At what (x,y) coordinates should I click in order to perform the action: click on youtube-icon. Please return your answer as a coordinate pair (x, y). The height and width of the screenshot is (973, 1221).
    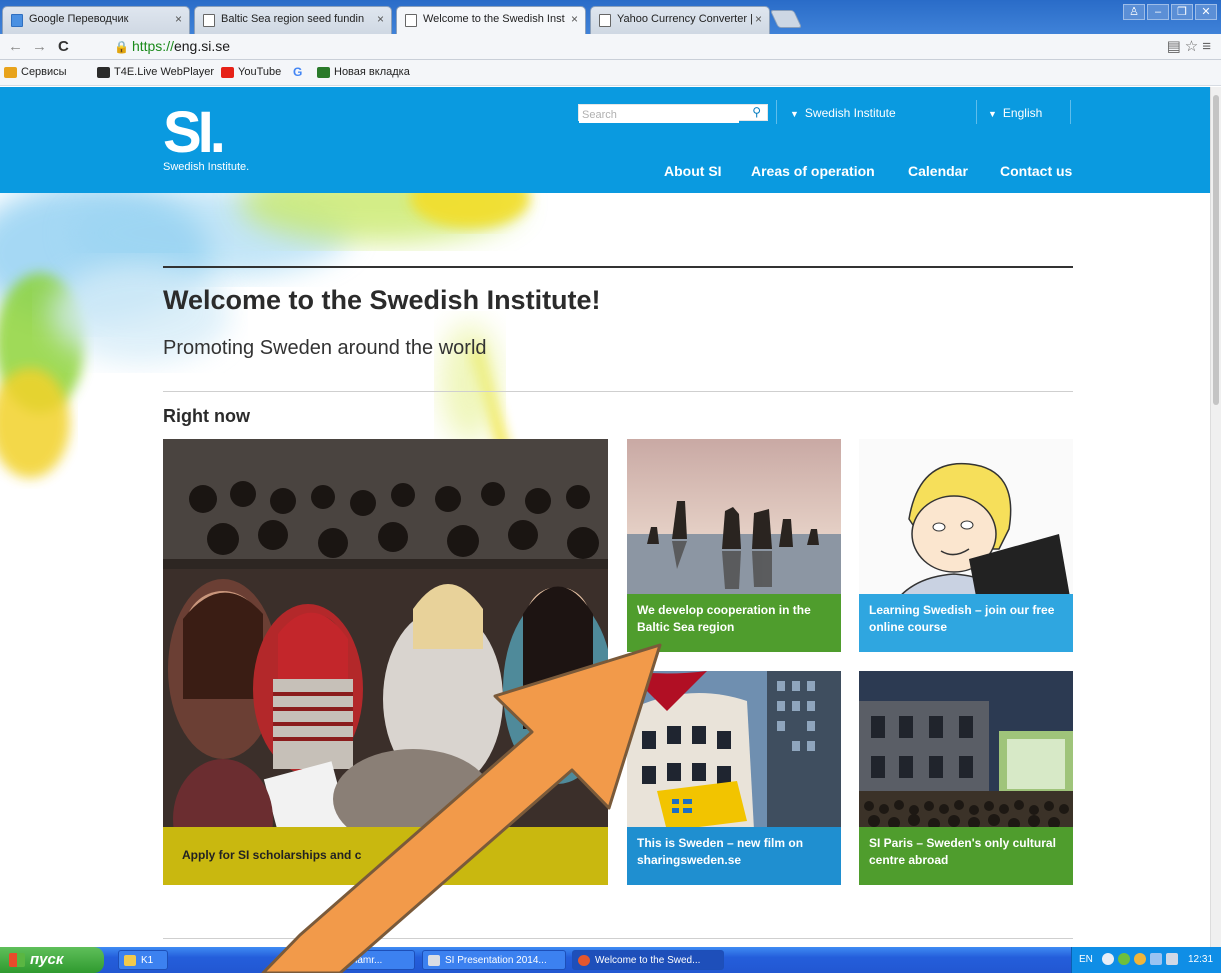
    Looking at the image, I should click on (227, 72).